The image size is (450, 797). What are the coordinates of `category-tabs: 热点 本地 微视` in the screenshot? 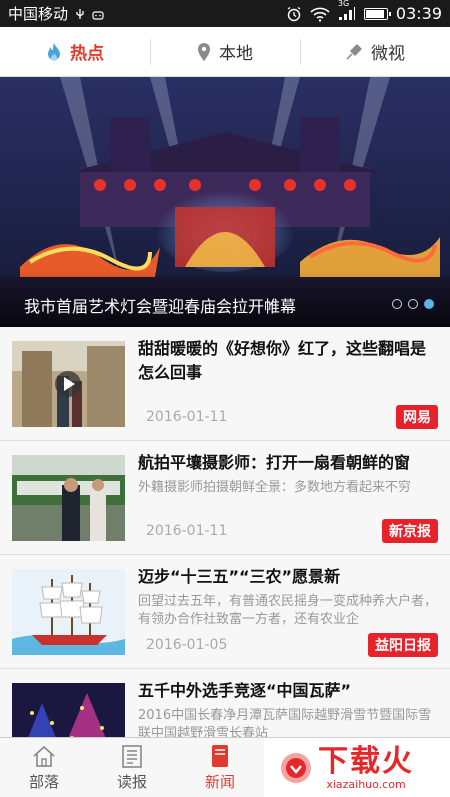 It's located at (225, 52).